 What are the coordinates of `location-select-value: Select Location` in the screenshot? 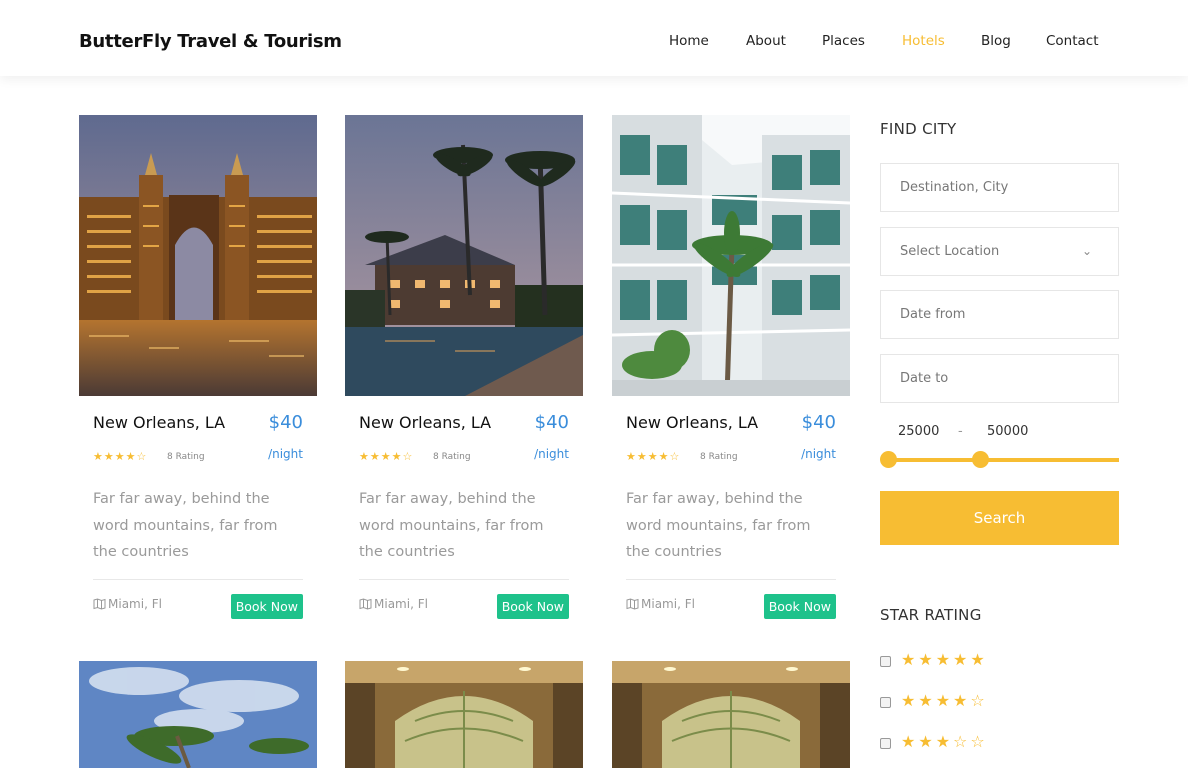 It's located at (950, 251).